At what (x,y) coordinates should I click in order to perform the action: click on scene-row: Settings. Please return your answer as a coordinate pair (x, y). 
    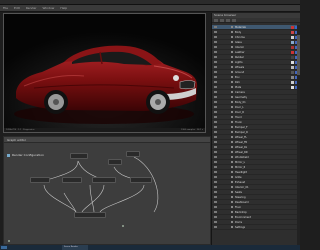
    Looking at the image, I should click on (256, 227).